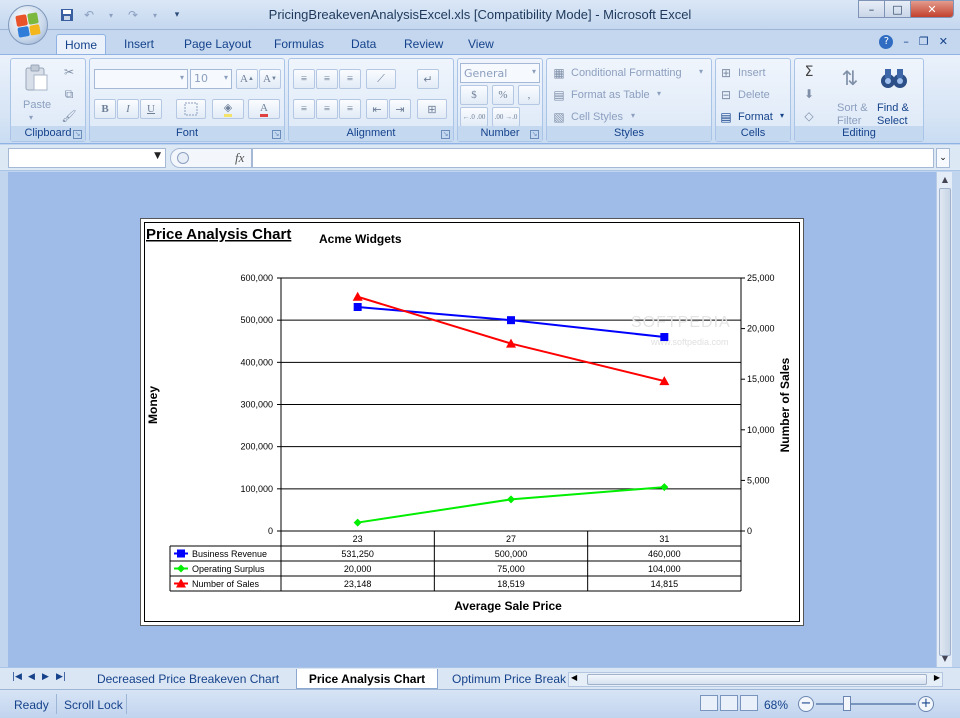 Image resolution: width=960 pixels, height=718 pixels. What do you see at coordinates (852, 108) in the screenshot?
I see `sort-filter-label-1: Sort &` at bounding box center [852, 108].